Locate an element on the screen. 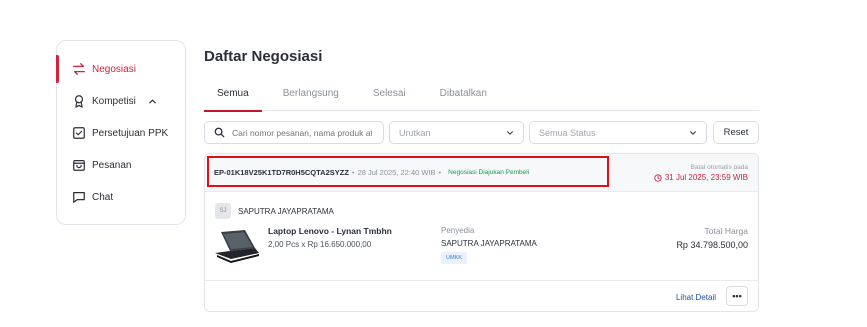  tab-selesai: Selesai is located at coordinates (389, 96).